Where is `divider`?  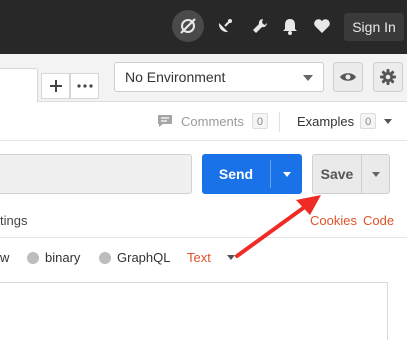 divider is located at coordinates (279, 122).